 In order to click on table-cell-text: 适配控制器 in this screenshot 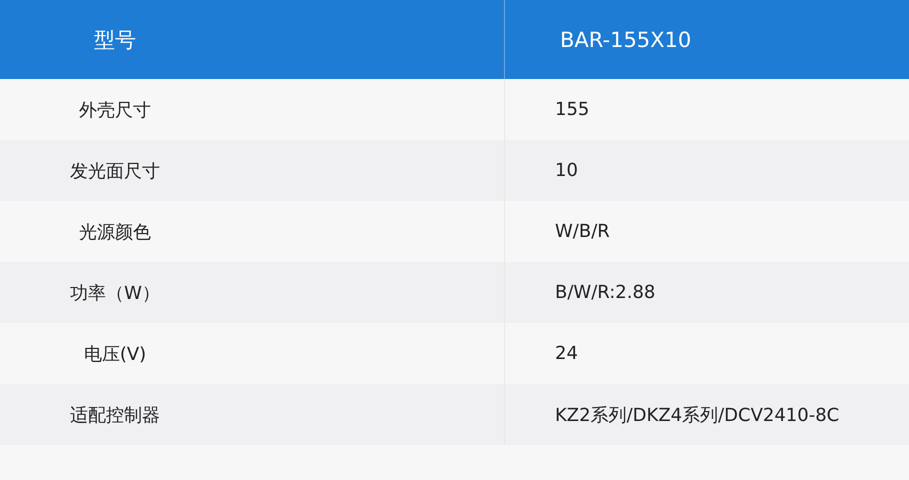, I will do `click(115, 415)`.